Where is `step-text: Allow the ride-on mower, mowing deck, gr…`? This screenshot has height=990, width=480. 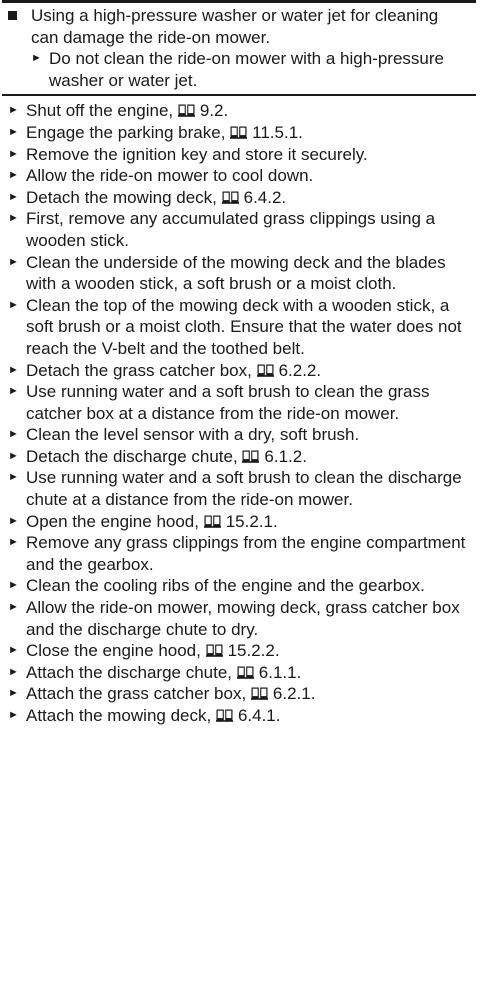
step-text: Allow the ride-on mower, mowing deck, gr… is located at coordinates (243, 618).